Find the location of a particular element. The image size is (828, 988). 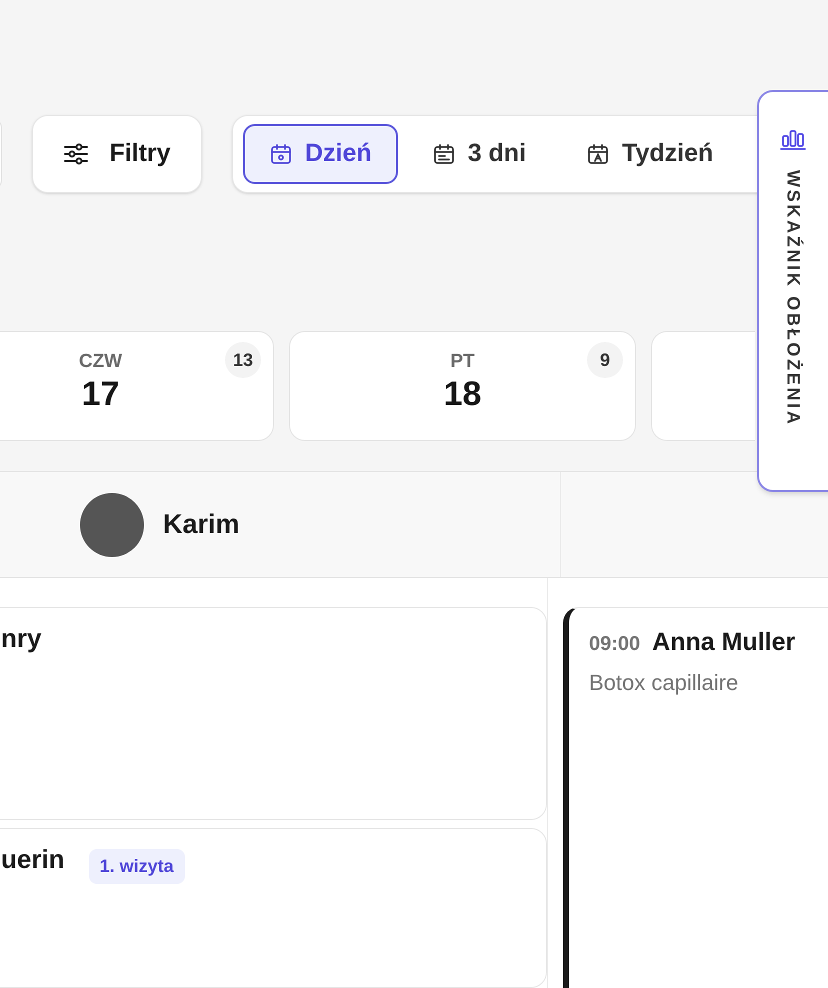

client-name: Anna Muller is located at coordinates (724, 642).